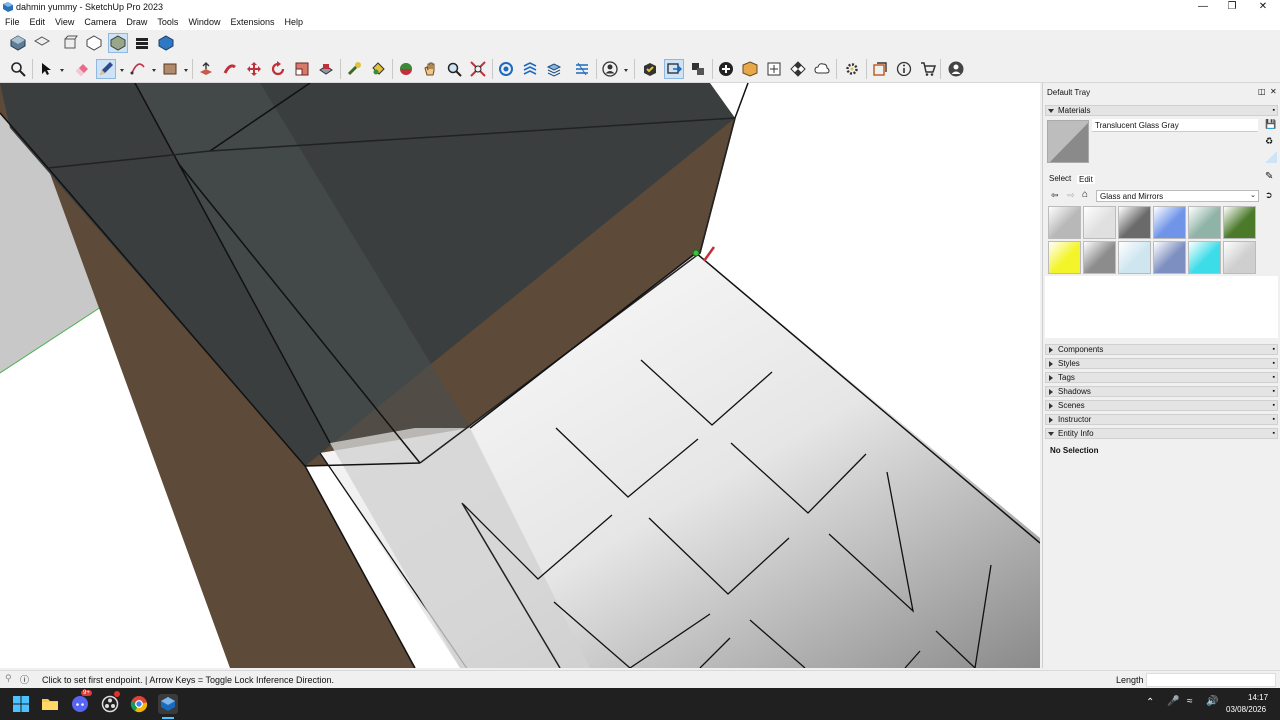 This screenshot has height=720, width=1280. What do you see at coordinates (1173, 701) in the screenshot?
I see `microphone-icon: 🎤` at bounding box center [1173, 701].